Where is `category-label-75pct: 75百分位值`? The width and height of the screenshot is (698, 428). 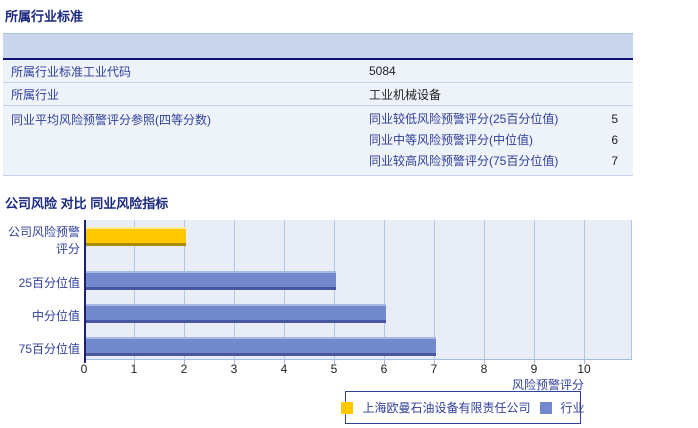
category-label-75pct: 75百分位值 is located at coordinates (49, 349).